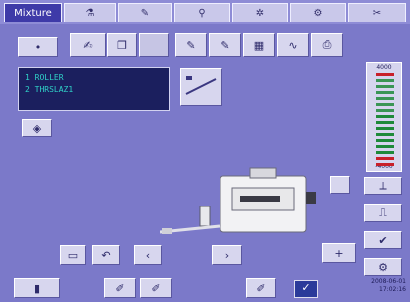  I want to click on tab-mixture-label: Mixture, so click(33, 13).